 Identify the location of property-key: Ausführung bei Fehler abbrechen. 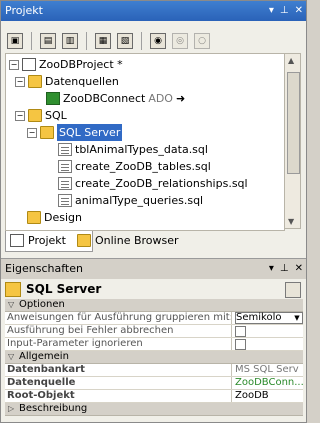
(118, 331).